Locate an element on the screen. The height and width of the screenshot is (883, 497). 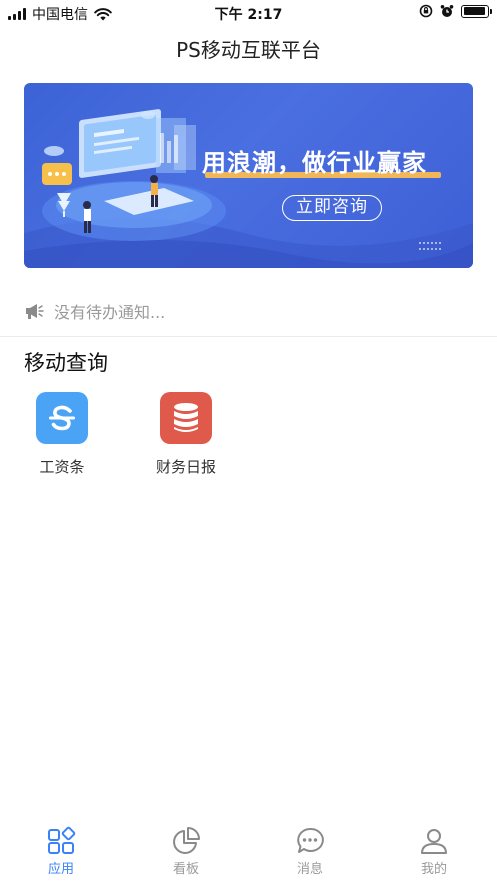
status-bar: 中国电信 下午 2:17 is located at coordinates (248, 13).